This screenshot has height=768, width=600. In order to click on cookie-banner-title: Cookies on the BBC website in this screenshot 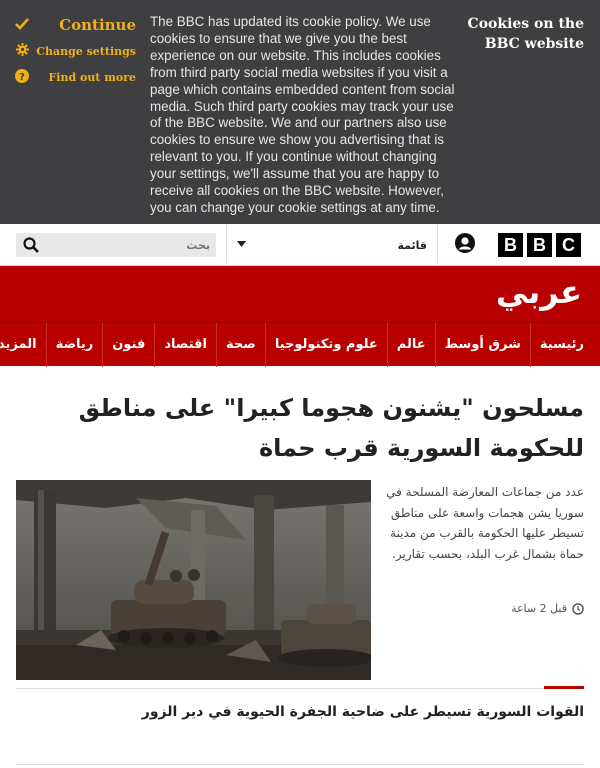, I will do `click(525, 34)`.